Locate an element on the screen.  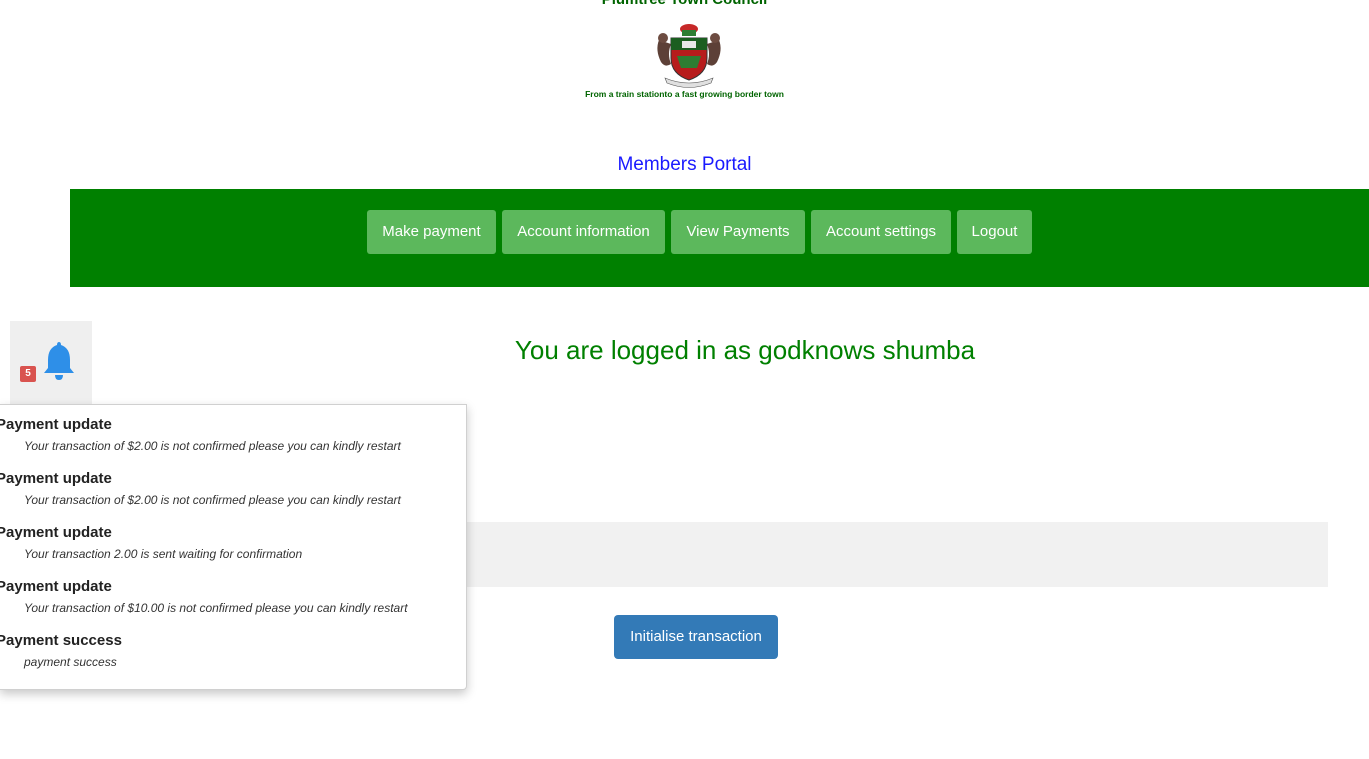
view-payments-button: View Payments is located at coordinates (738, 232).